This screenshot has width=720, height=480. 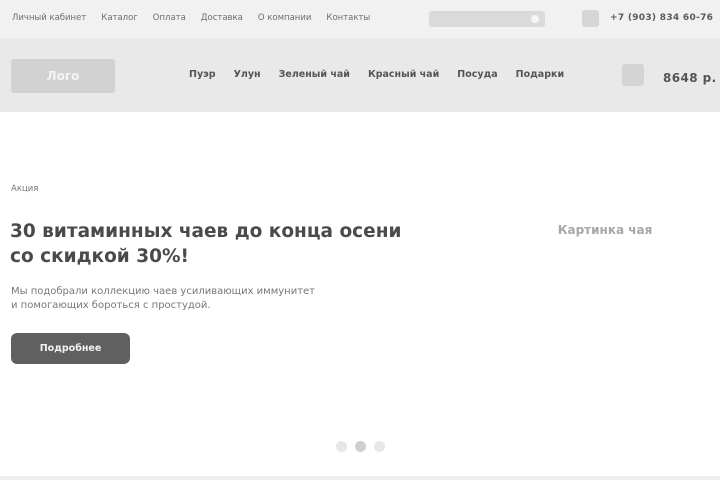 I want to click on nav-green-tea: Зеленый чай, so click(x=314, y=74).